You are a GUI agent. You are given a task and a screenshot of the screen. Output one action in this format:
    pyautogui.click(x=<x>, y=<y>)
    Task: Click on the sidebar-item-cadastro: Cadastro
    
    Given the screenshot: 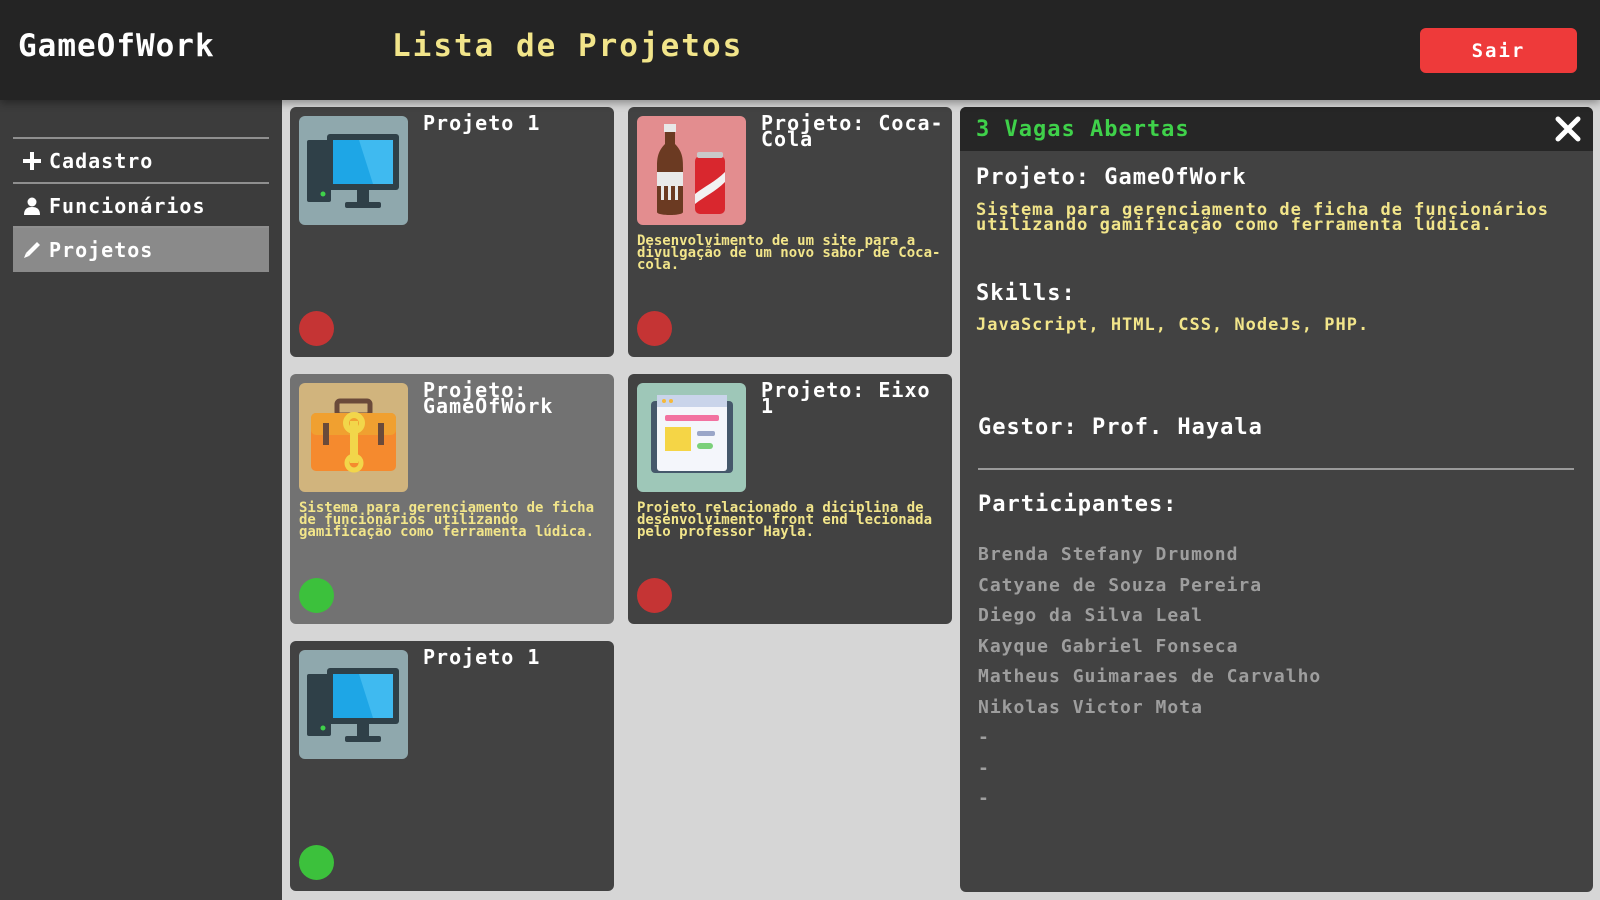 What is the action you would take?
    pyautogui.click(x=141, y=161)
    